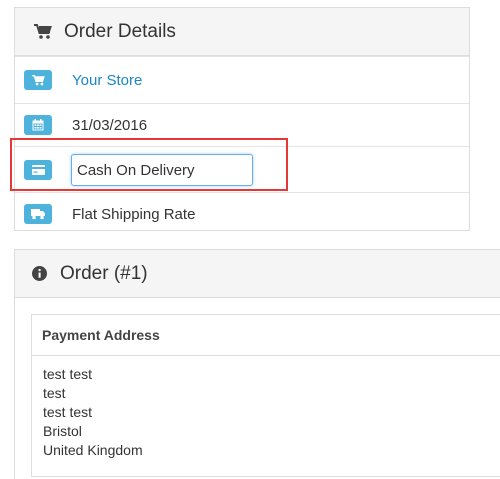  I want to click on calendar-icon, so click(38, 125).